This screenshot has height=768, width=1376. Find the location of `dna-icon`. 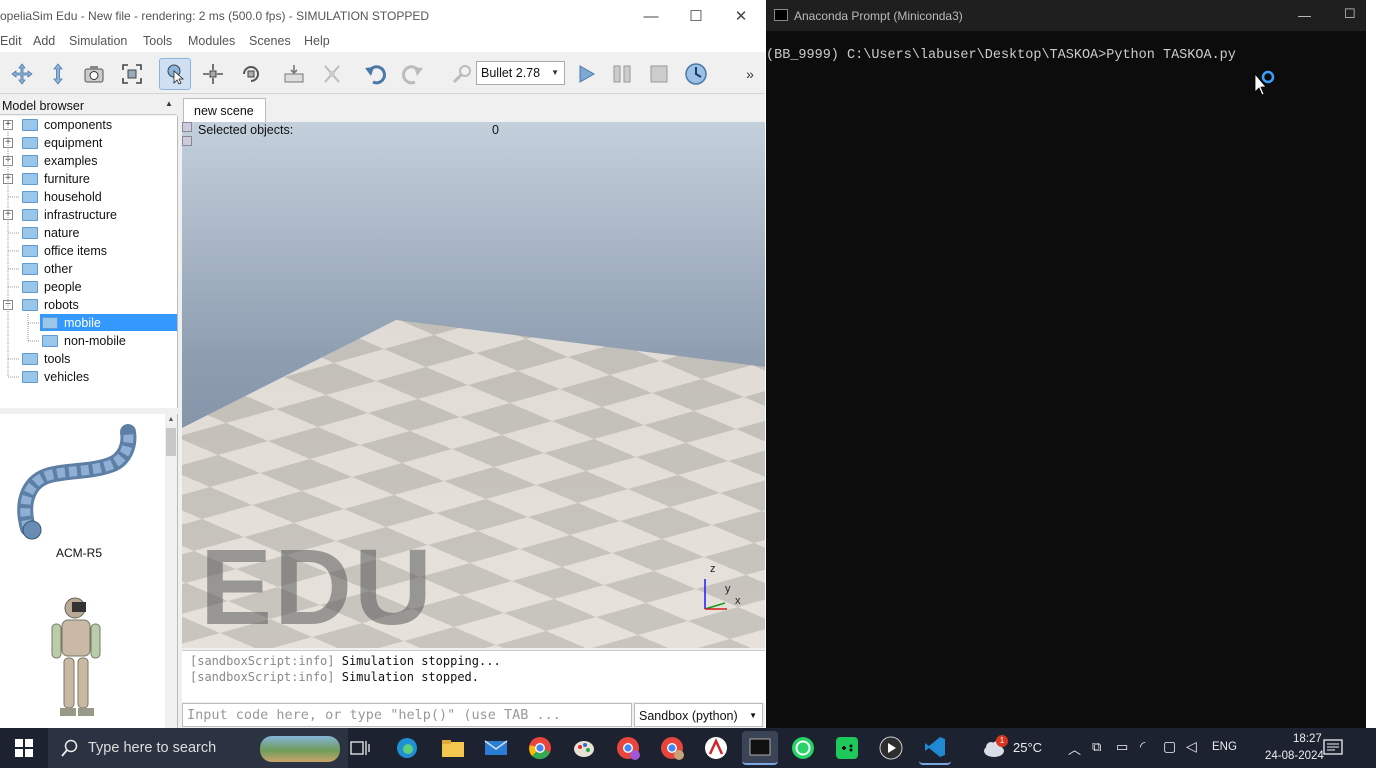

dna-icon is located at coordinates (332, 74).